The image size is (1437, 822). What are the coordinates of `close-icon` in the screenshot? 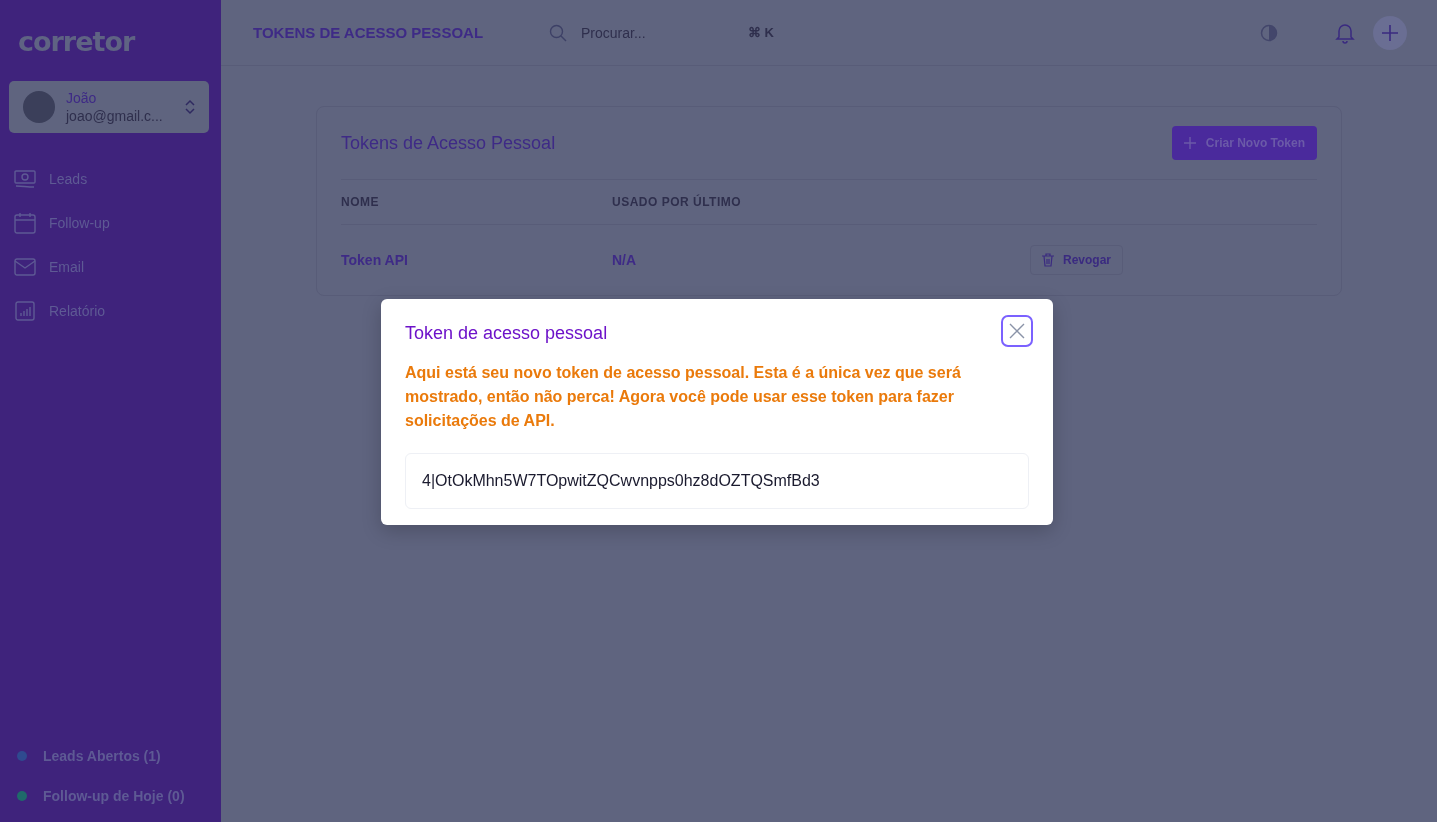 It's located at (1017, 331).